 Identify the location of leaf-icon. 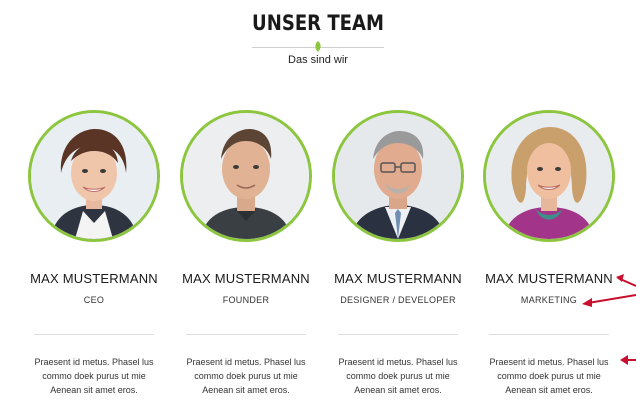
(318, 46).